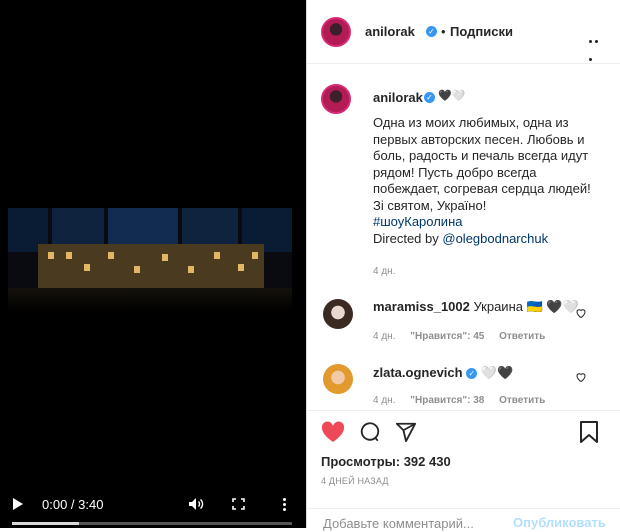  I want to click on views-count: Просмотры: 392 430, so click(386, 461).